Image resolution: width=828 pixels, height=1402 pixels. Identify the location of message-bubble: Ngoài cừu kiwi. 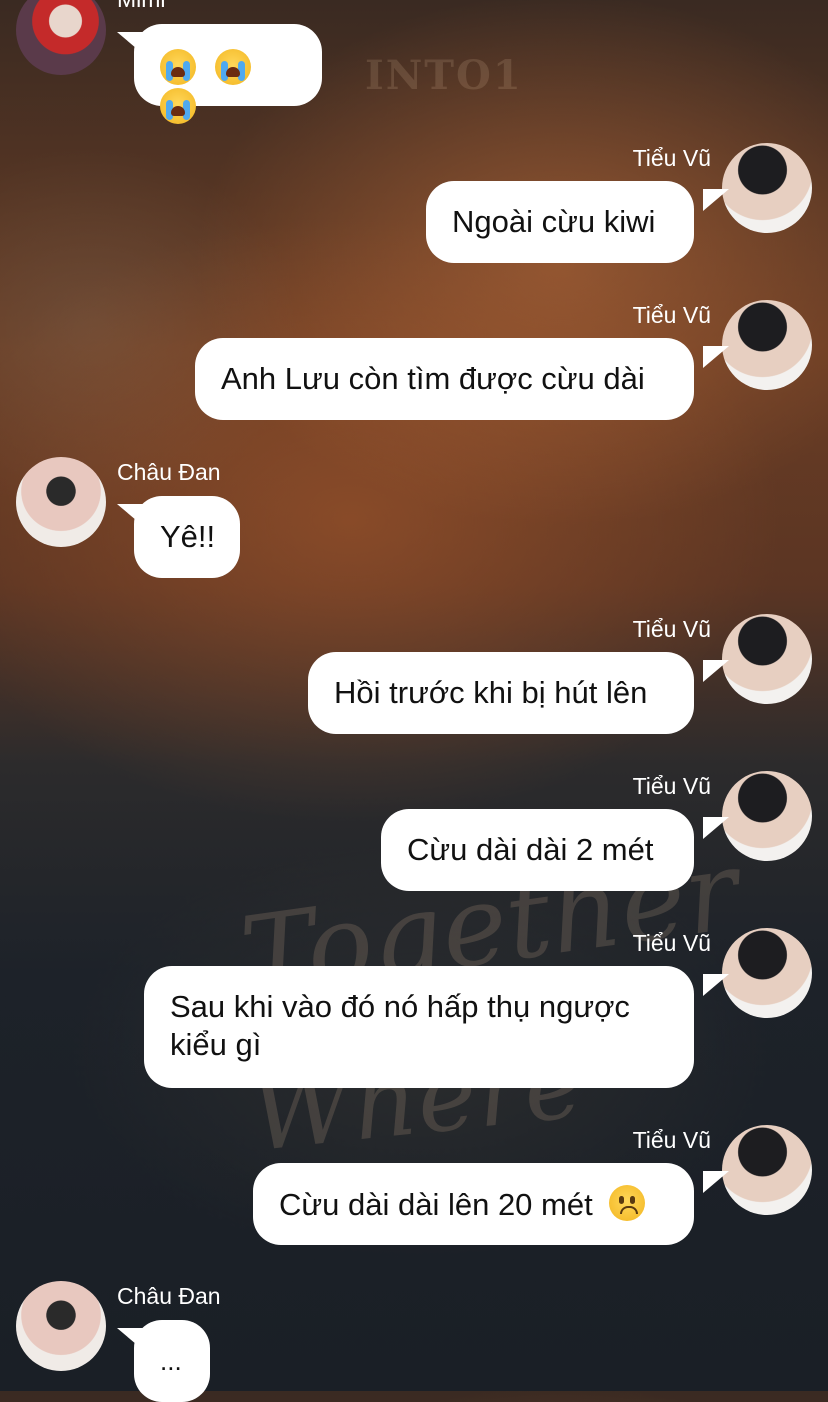
(560, 222).